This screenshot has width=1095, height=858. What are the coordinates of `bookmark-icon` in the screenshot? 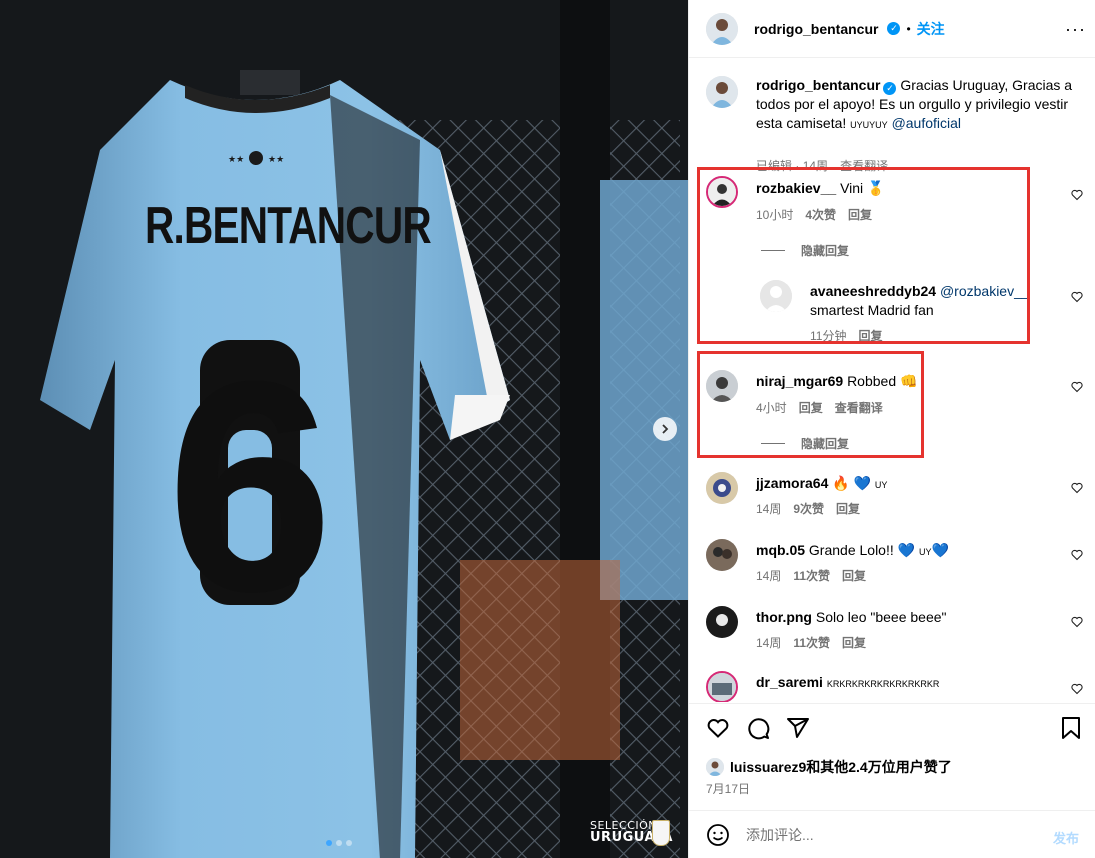 It's located at (1071, 728).